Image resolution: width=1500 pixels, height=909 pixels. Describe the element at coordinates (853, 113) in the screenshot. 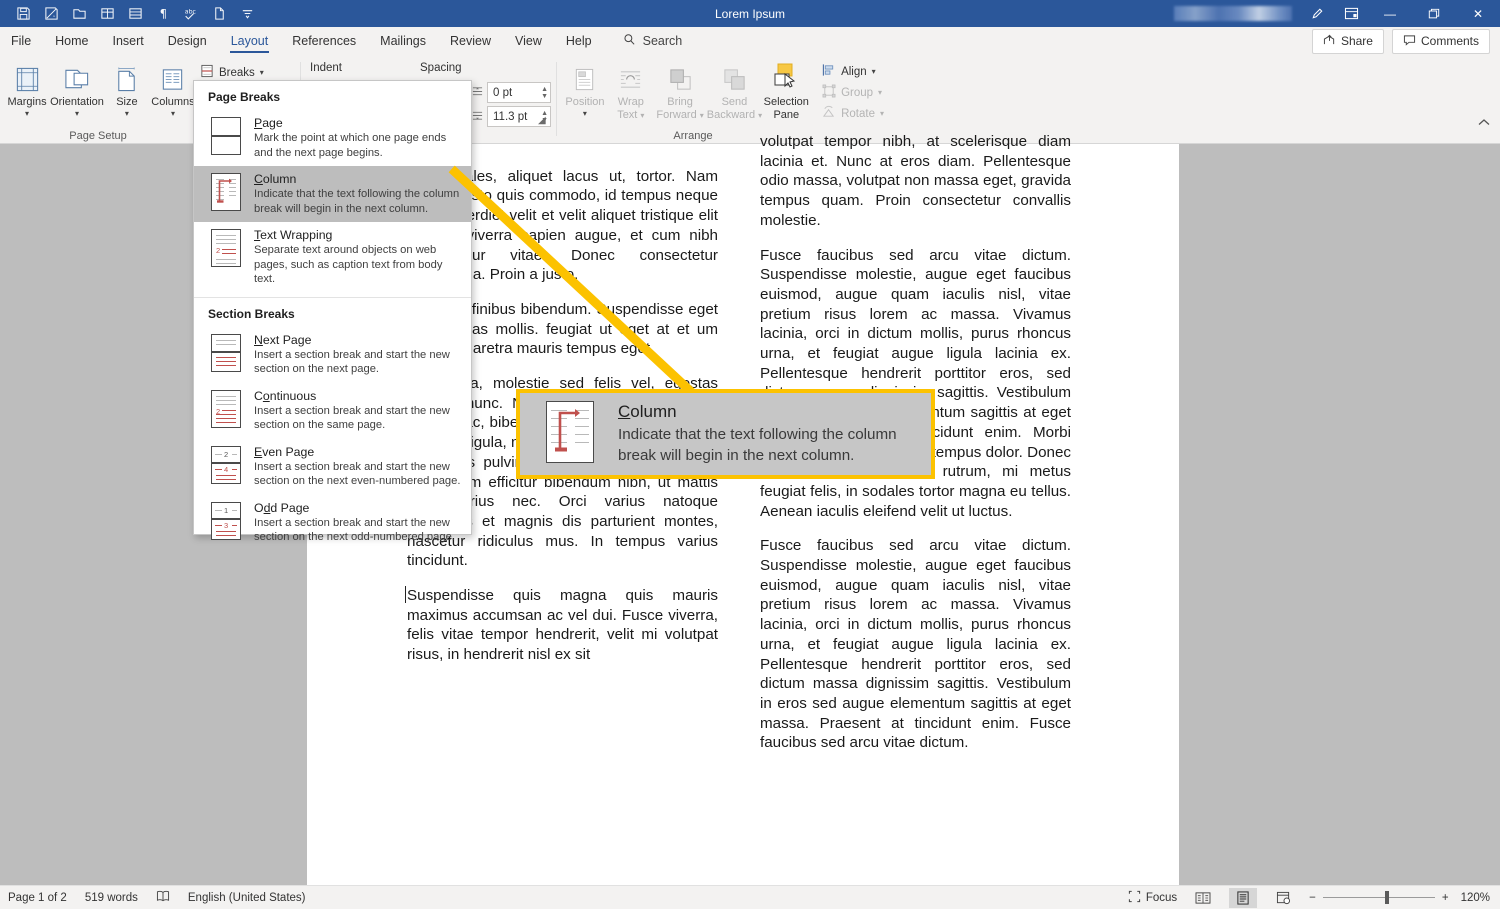

I see `rotate-button: Rotate ▾` at that location.